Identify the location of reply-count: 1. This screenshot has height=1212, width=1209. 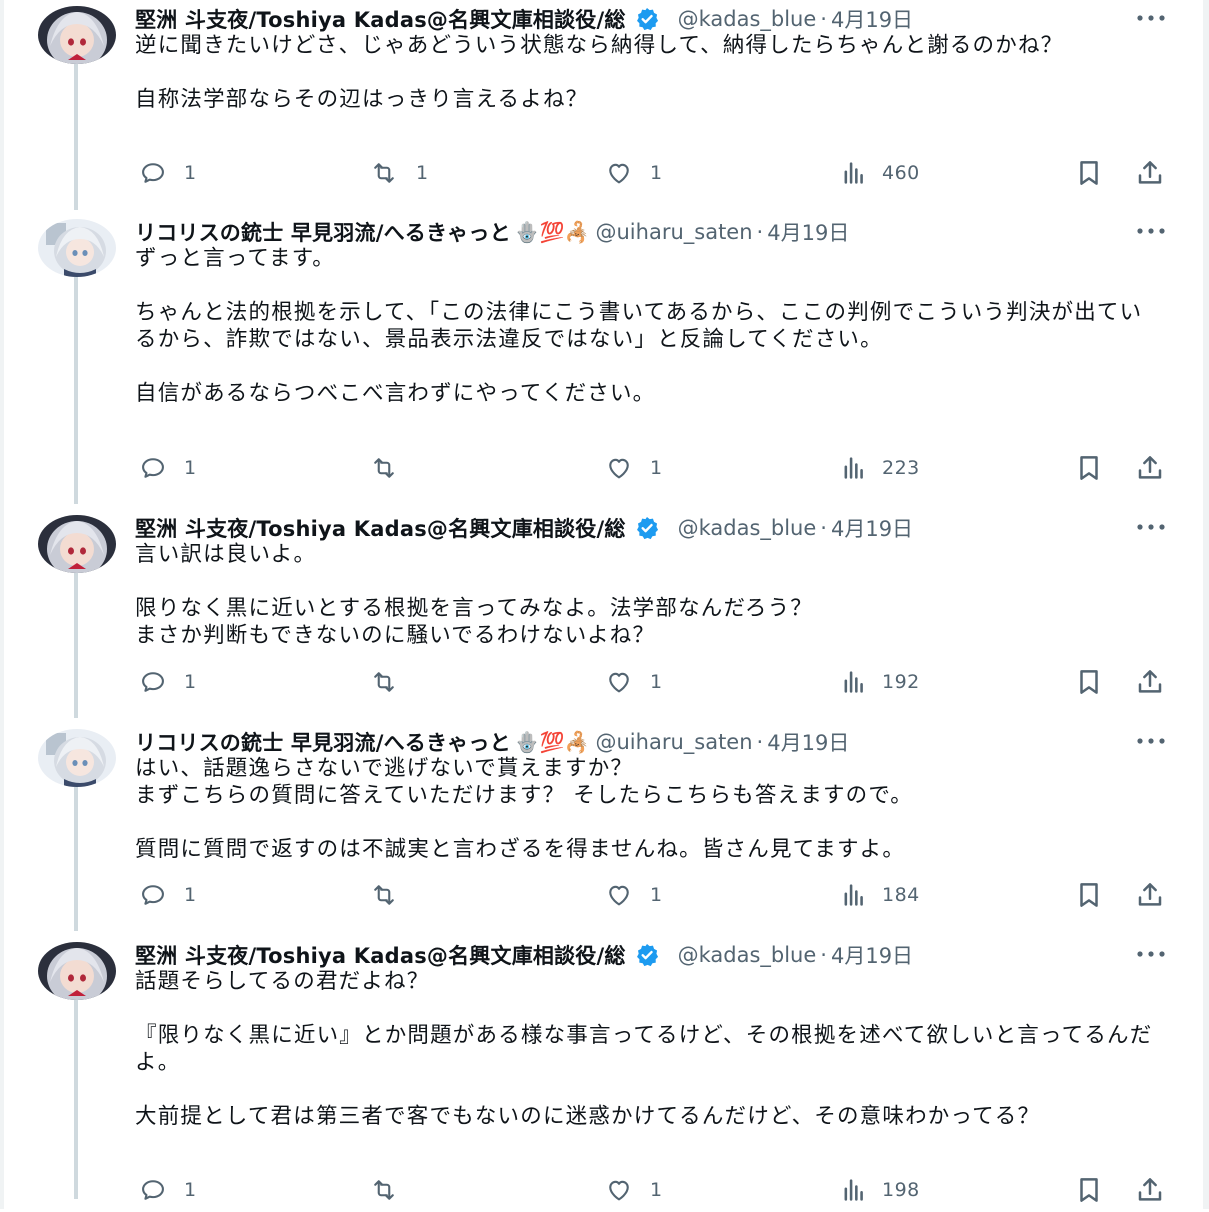
(190, 895).